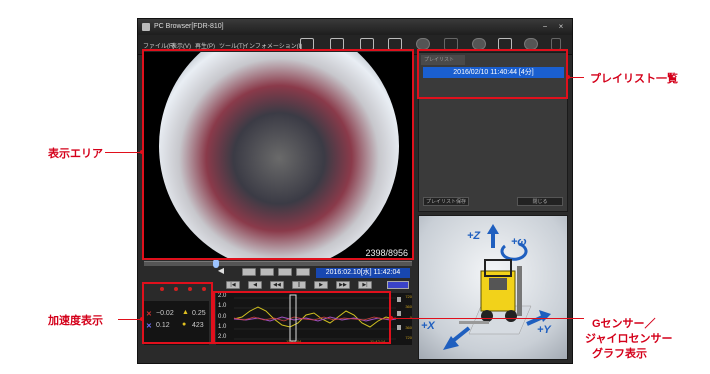 This screenshot has height=374, width=710. What do you see at coordinates (446, 201) in the screenshot?
I see `playlist-save-button: プレイリスト保存` at bounding box center [446, 201].